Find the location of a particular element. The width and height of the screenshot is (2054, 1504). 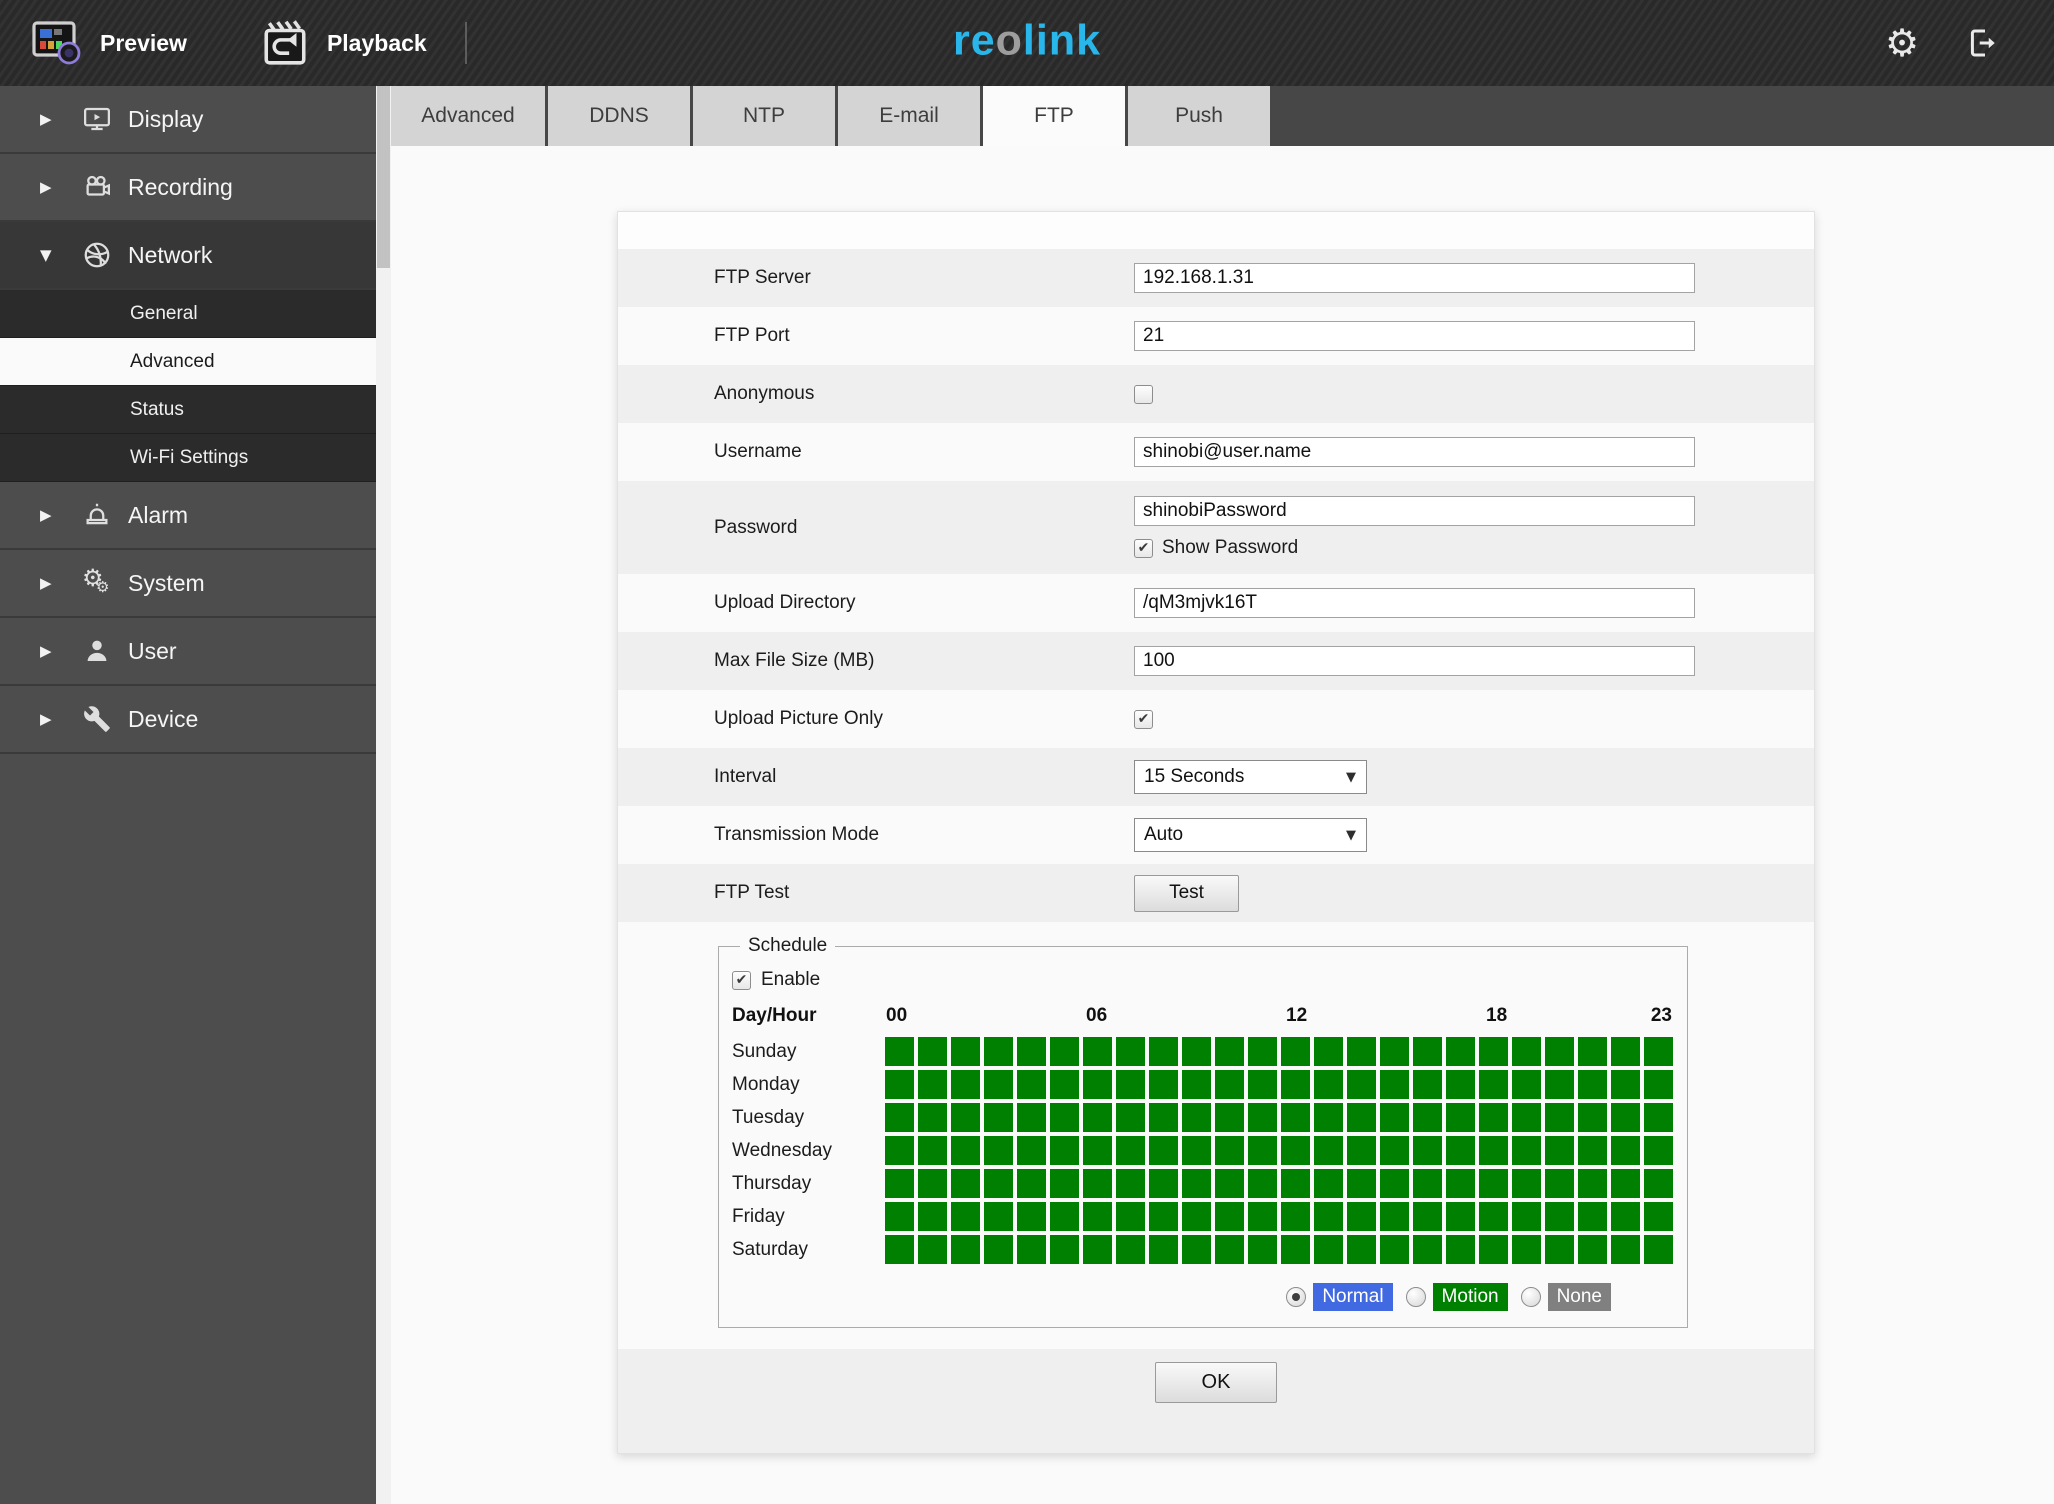

none-radio is located at coordinates (1530, 1297).